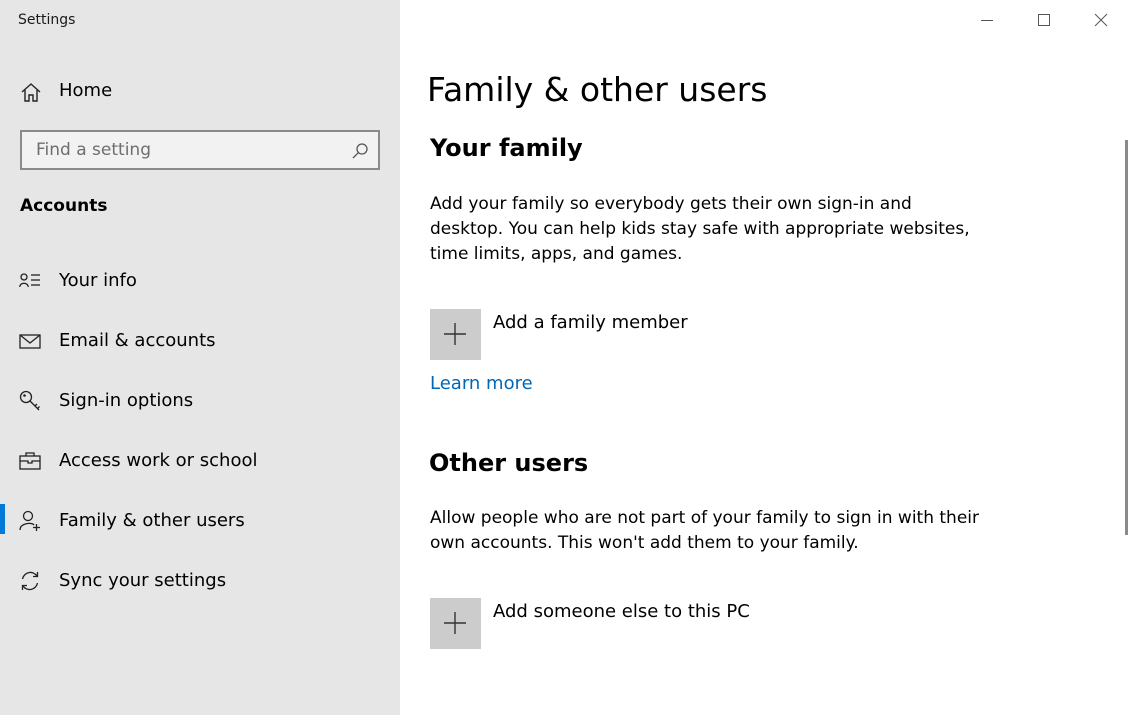 The image size is (1130, 715). Describe the element at coordinates (31, 92) in the screenshot. I see `home-icon` at that location.